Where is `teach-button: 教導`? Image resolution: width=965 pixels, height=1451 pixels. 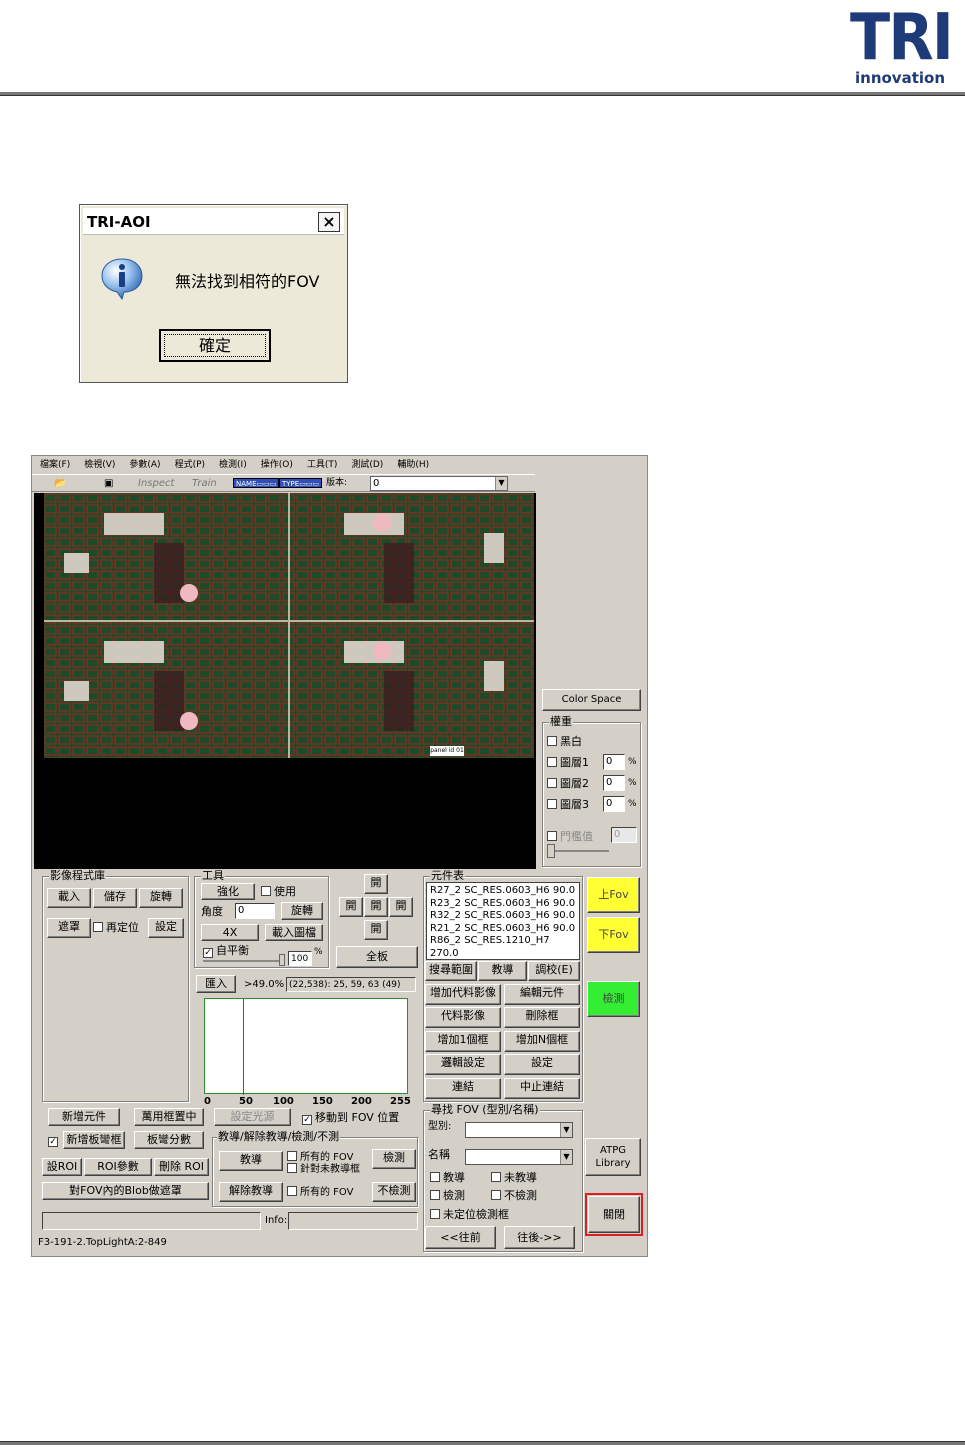
teach-button: 教導 is located at coordinates (502, 971).